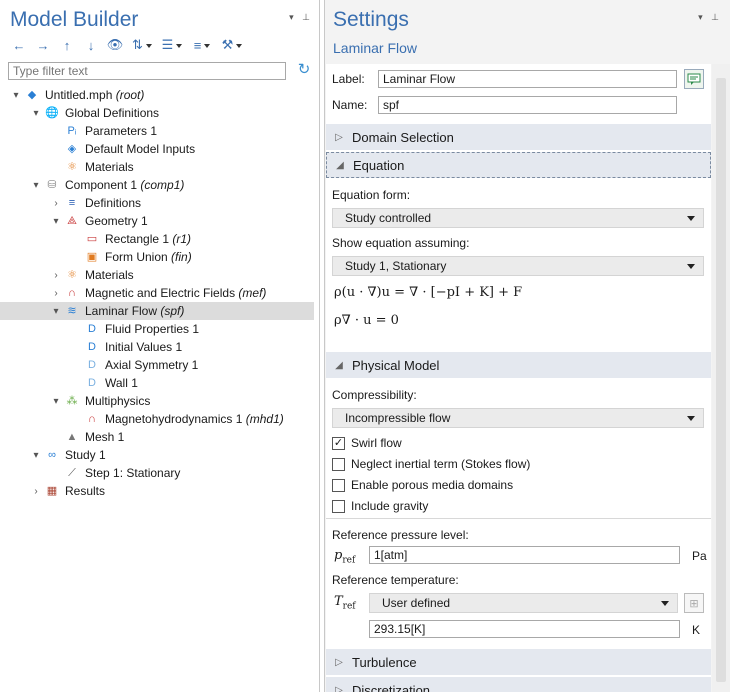 The width and height of the screenshot is (730, 692). Describe the element at coordinates (345, 603) in the screenshot. I see `t-ref-symbol: Tref` at that location.